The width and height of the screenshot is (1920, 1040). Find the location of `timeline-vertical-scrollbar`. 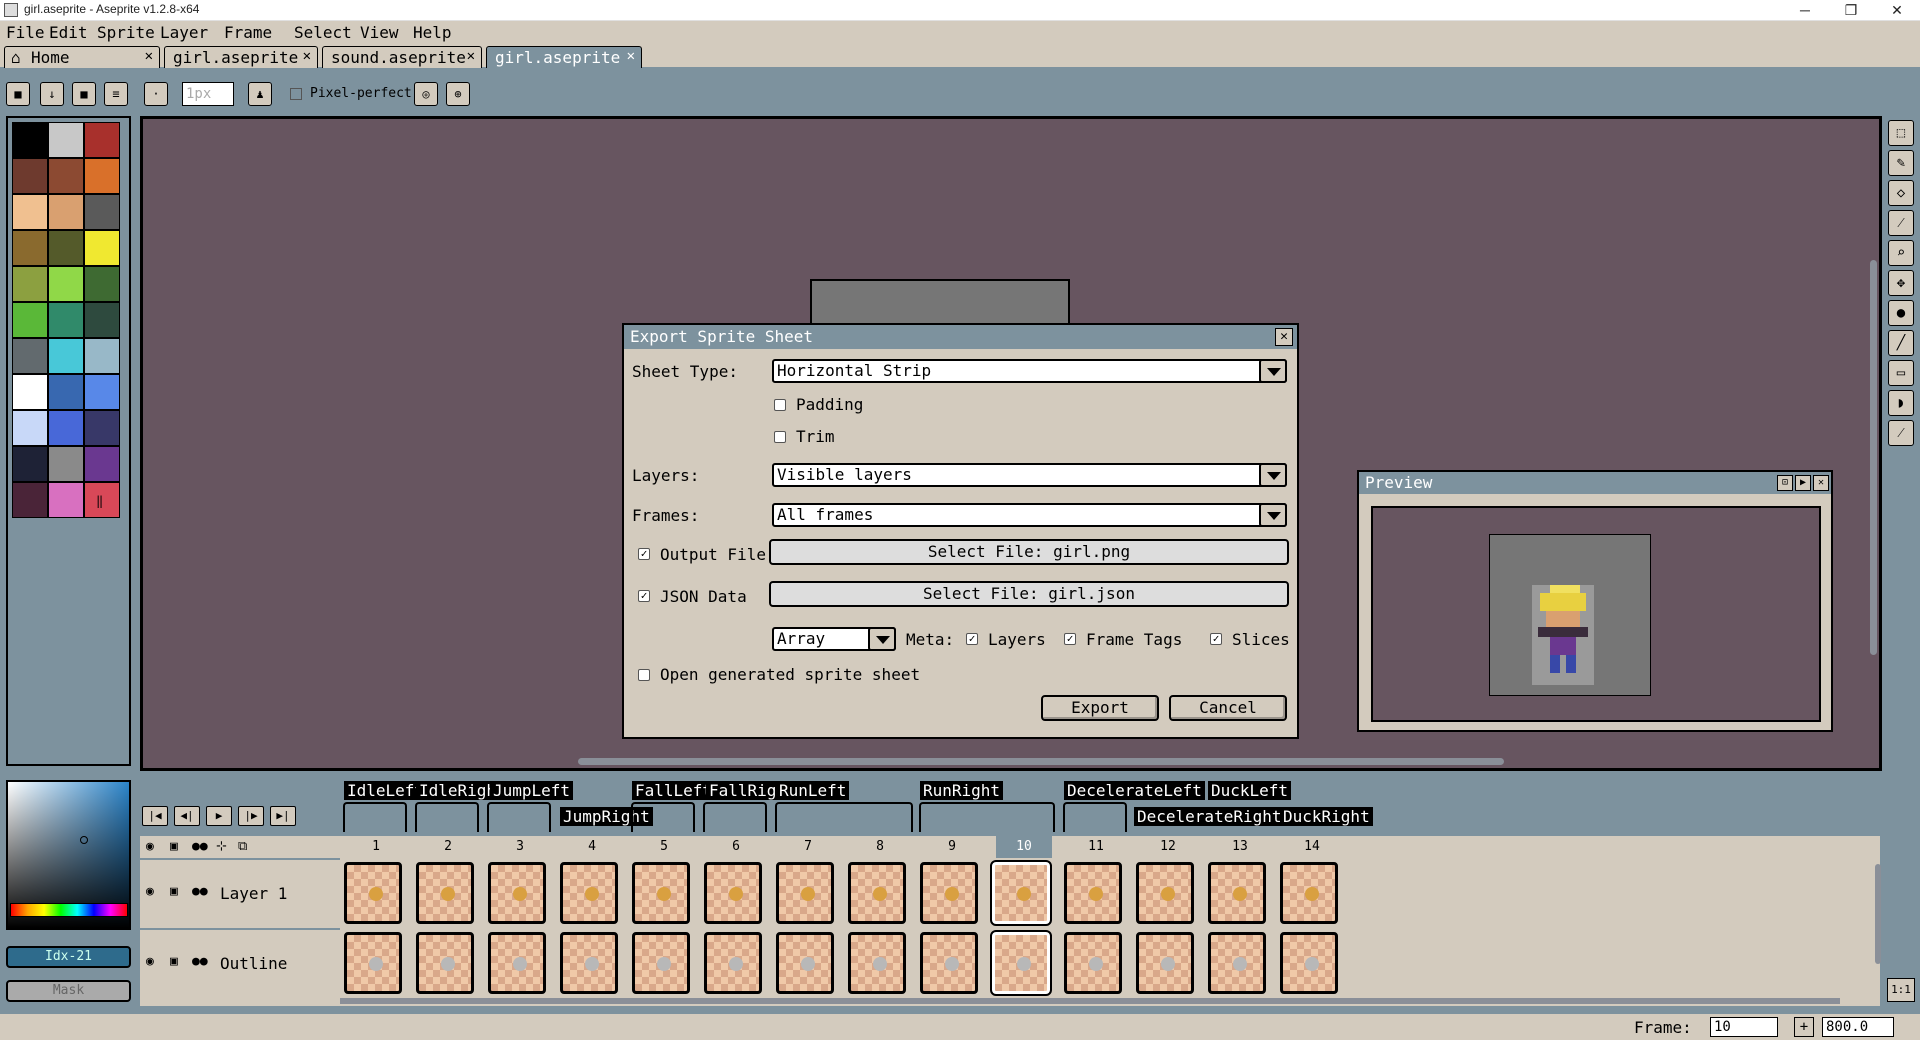

timeline-vertical-scrollbar is located at coordinates (1878, 914).